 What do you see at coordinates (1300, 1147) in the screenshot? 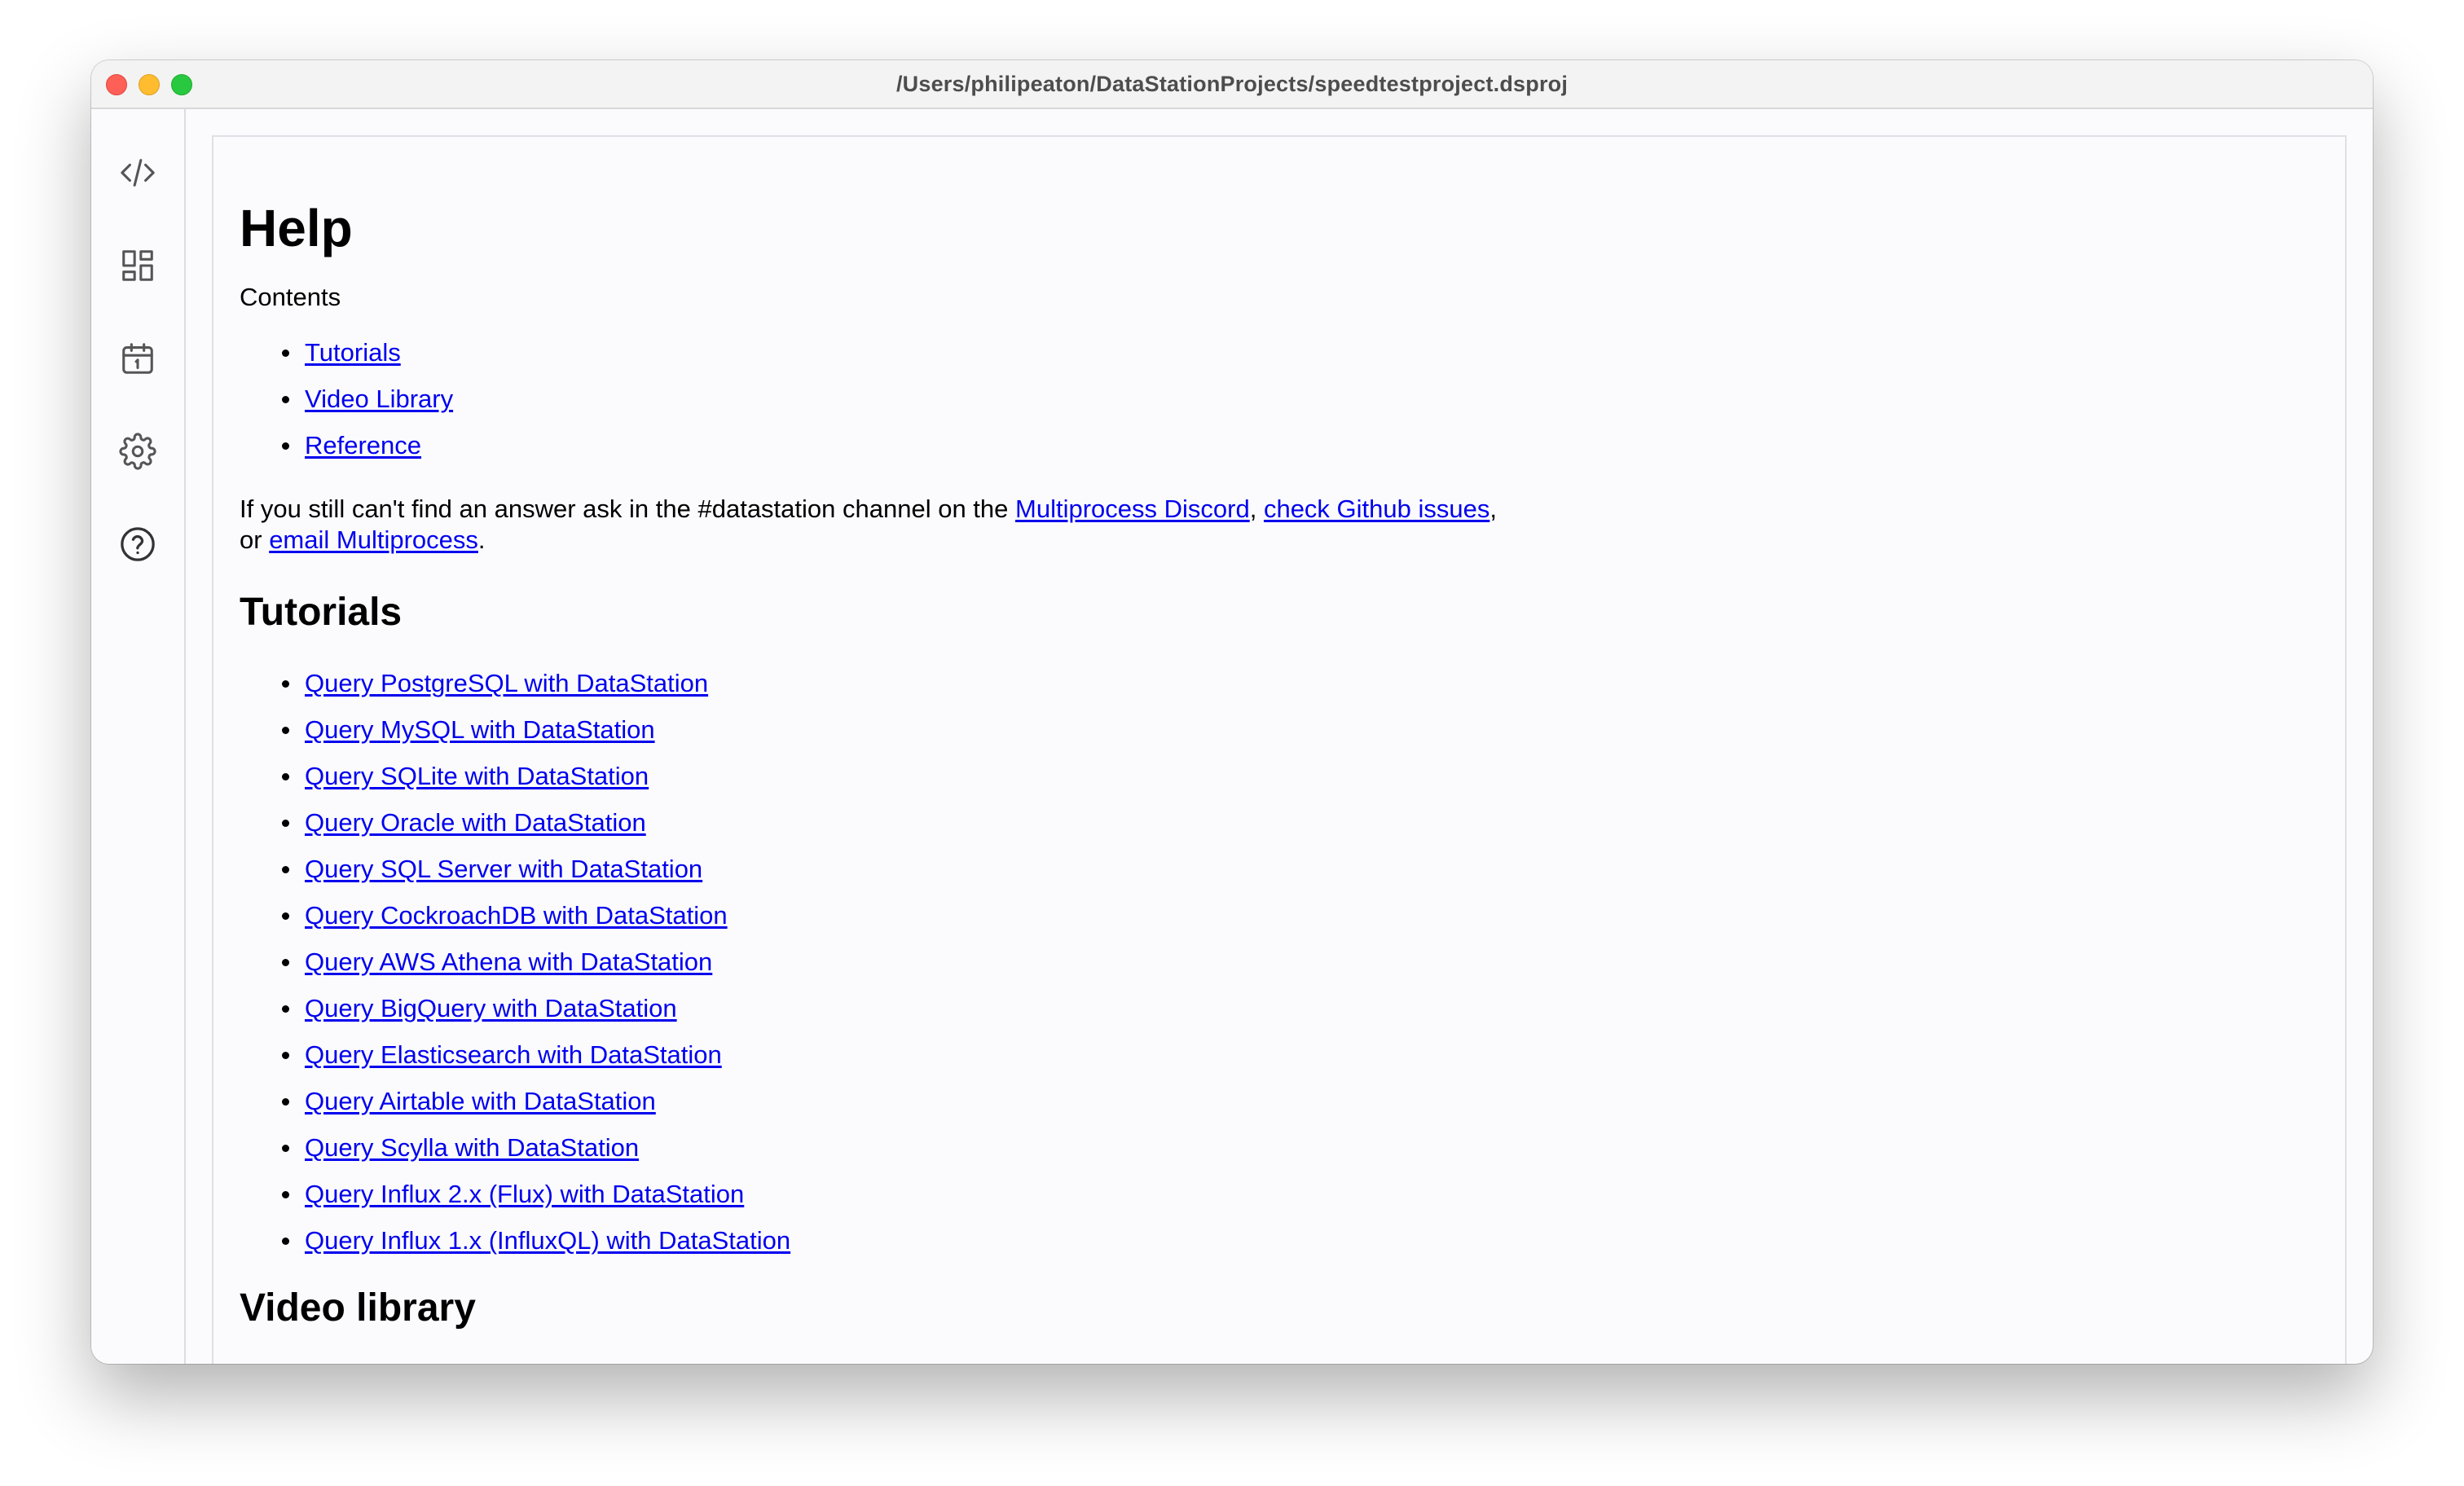
I see `list-item: Query Scylla with DataStation` at bounding box center [1300, 1147].